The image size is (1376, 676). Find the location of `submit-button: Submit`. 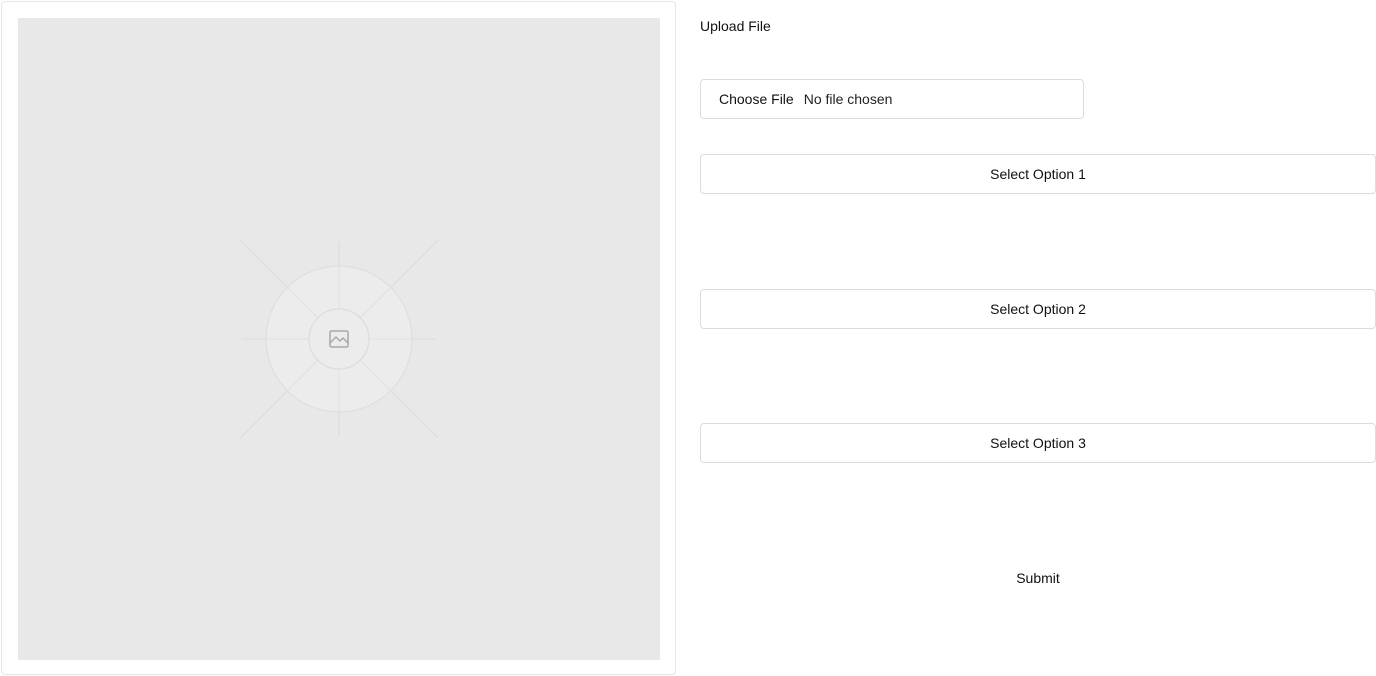

submit-button: Submit is located at coordinates (1038, 578).